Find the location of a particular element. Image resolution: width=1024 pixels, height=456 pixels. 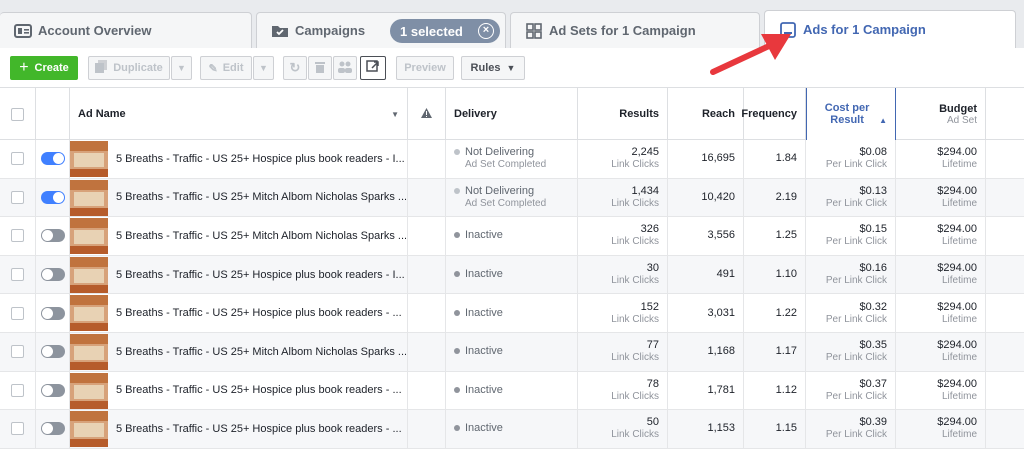

frequency-value: 1.25 is located at coordinates (786, 235).